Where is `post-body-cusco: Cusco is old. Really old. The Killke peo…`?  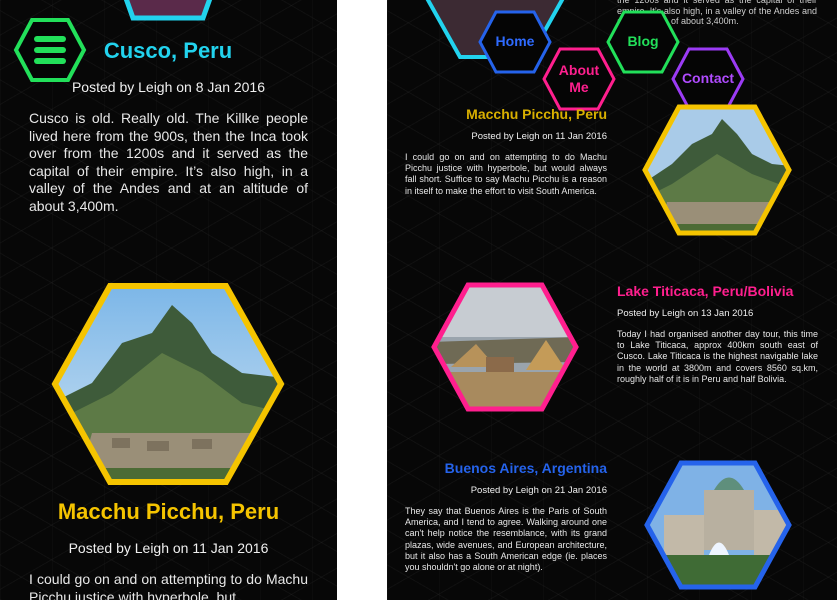
post-body-cusco: Cusco is old. Really old. The Killke peo… is located at coordinates (168, 162).